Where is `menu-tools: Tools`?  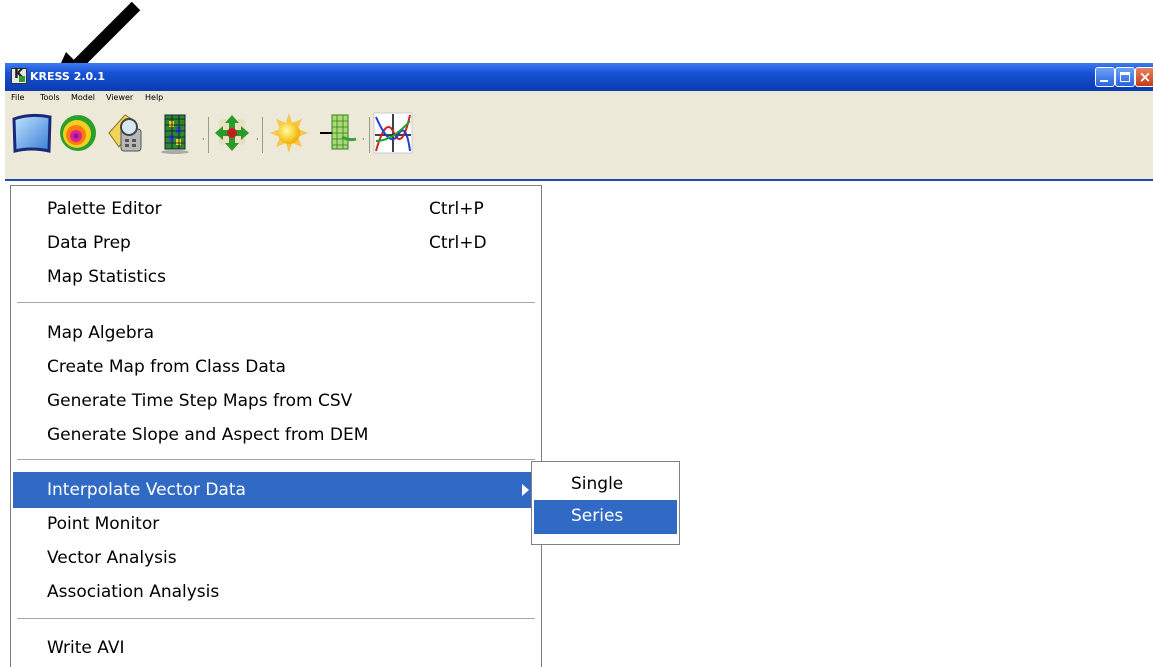 menu-tools: Tools is located at coordinates (50, 97).